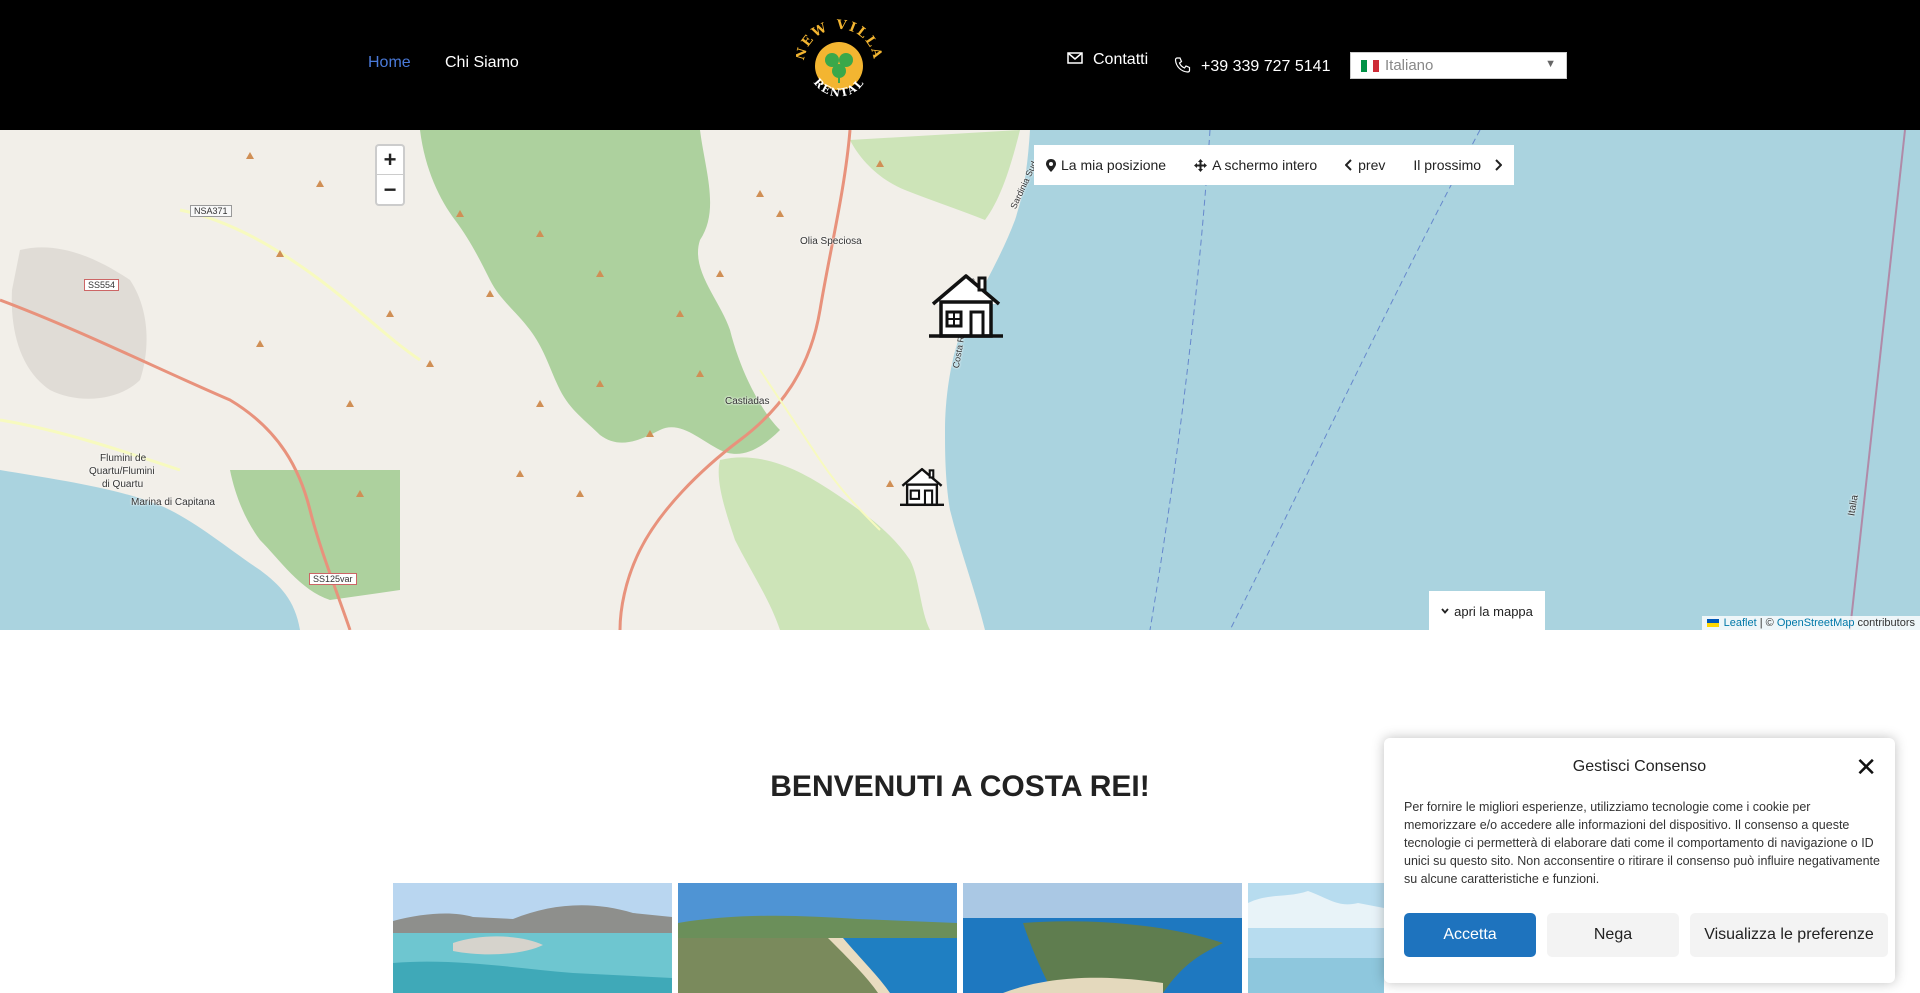 This screenshot has width=1920, height=993. I want to click on next-button: Il prossimo, so click(1458, 165).